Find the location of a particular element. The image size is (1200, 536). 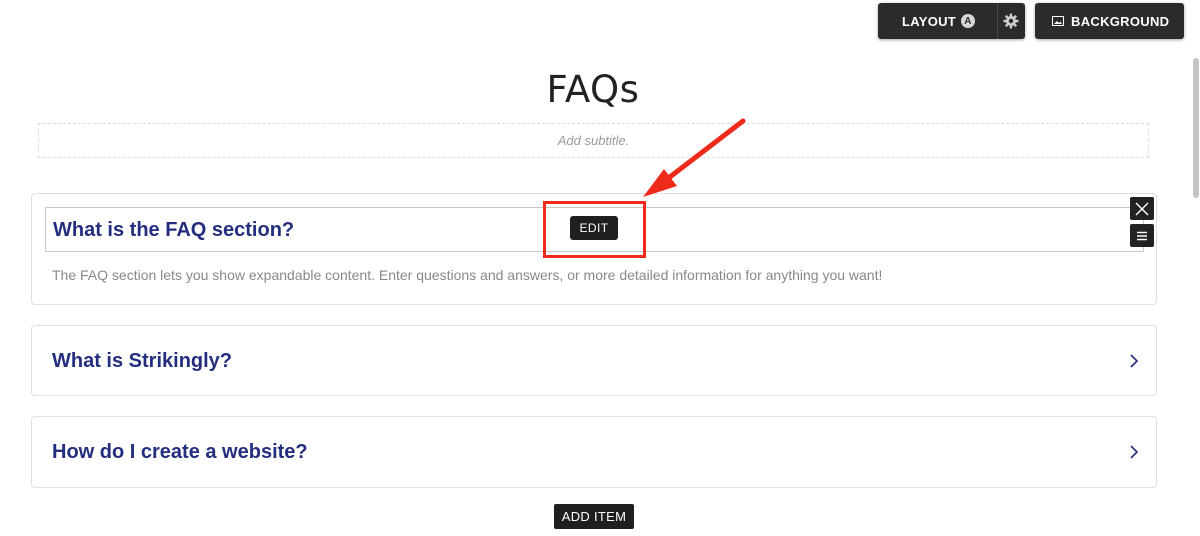

section-title: FAQs is located at coordinates (593, 89).